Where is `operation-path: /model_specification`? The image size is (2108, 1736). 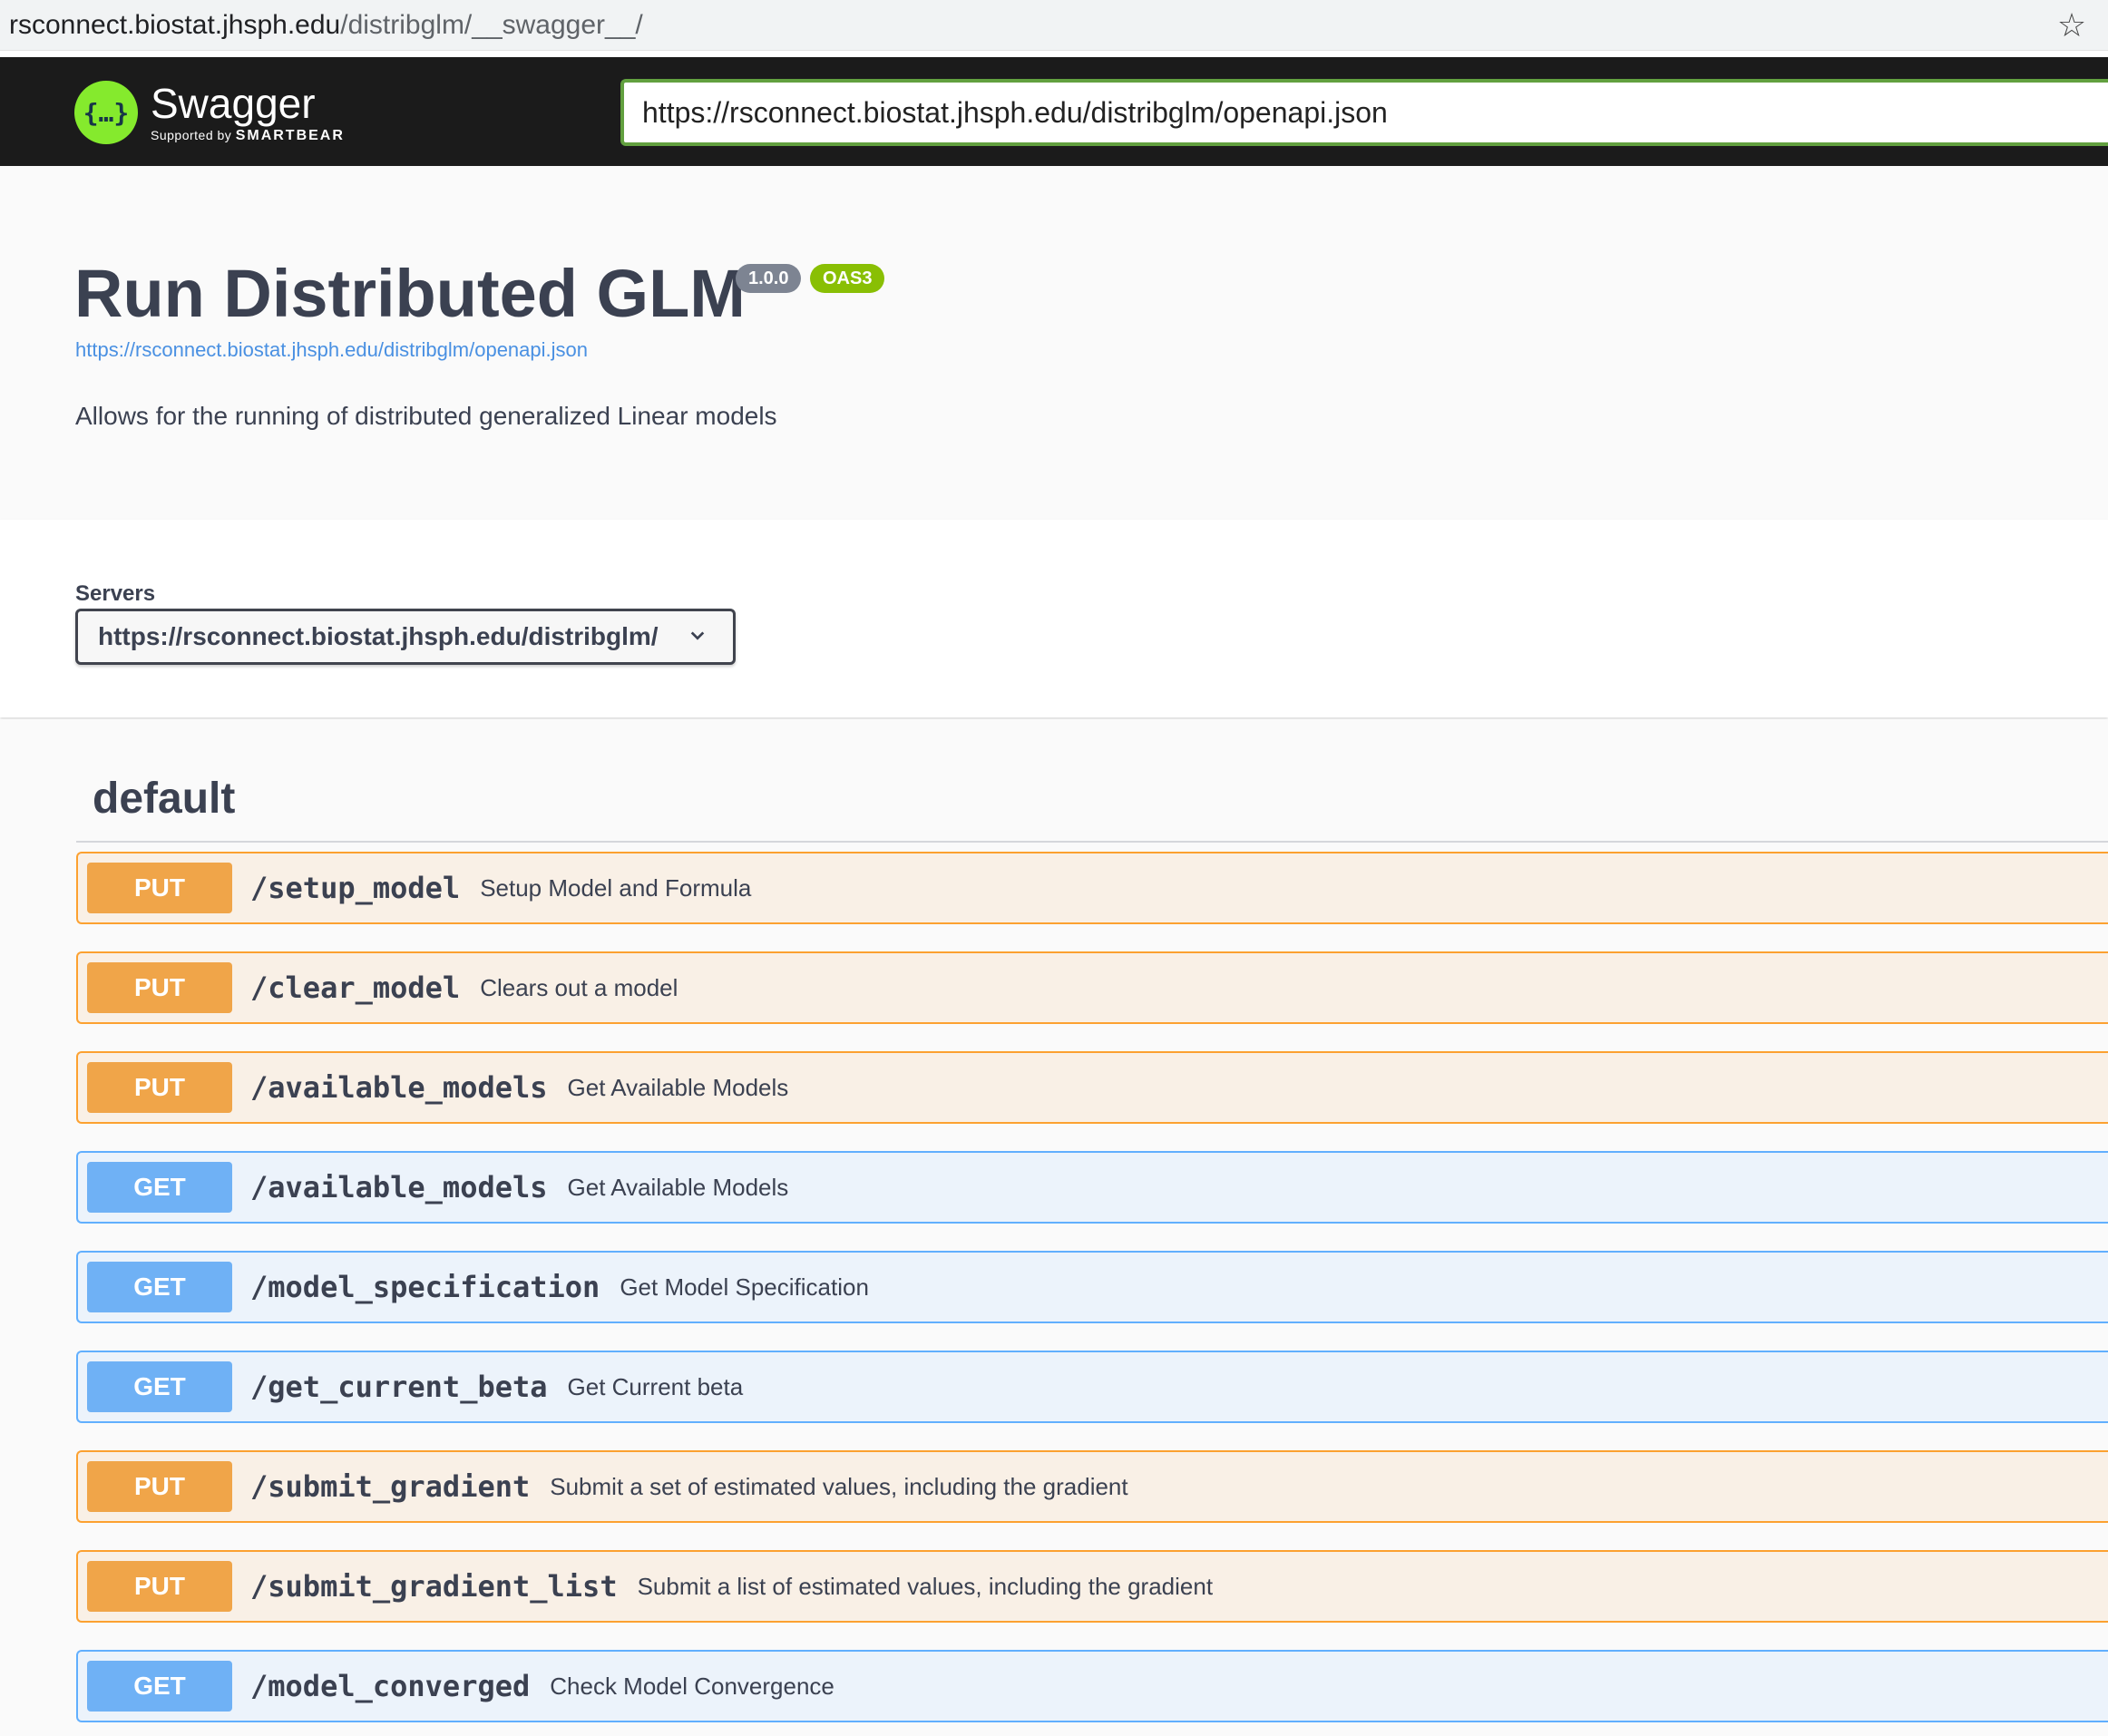
operation-path: /model_specification is located at coordinates (425, 1287).